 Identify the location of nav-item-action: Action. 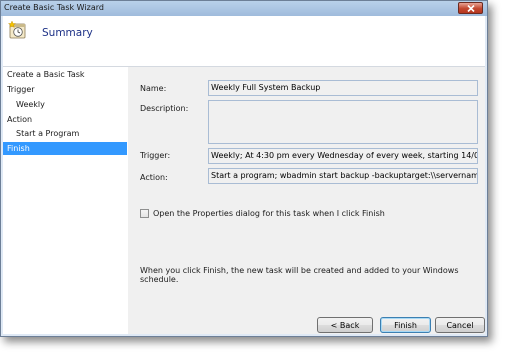
(65, 119).